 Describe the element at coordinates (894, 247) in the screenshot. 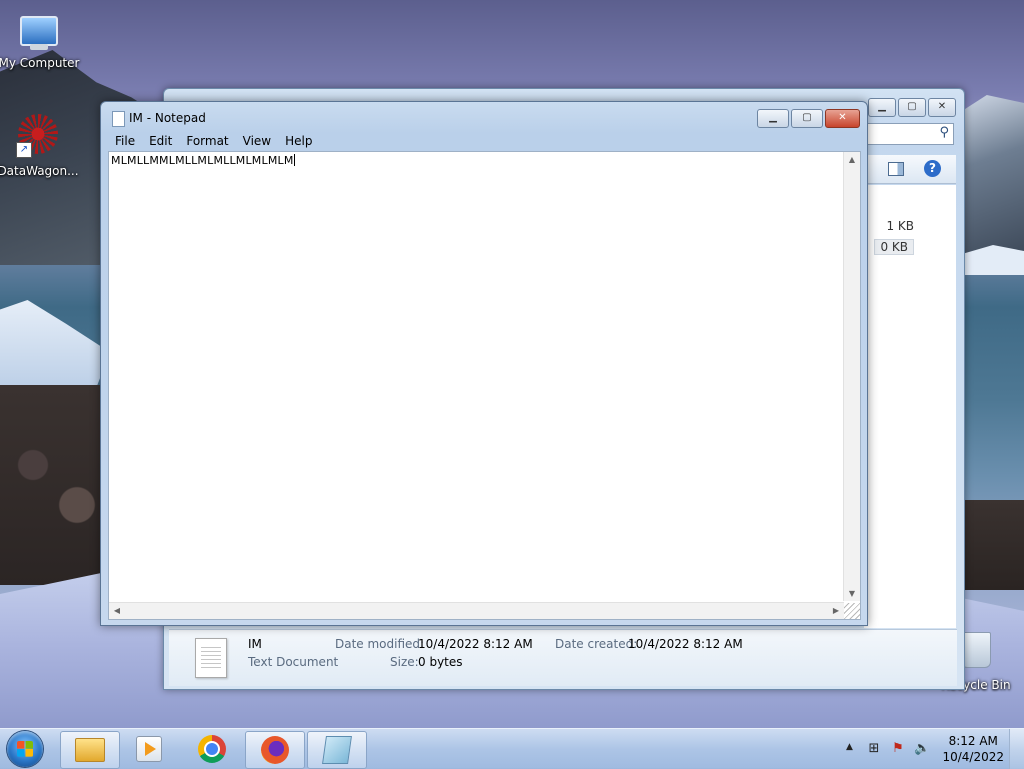

I see `file-size-cell-selected: 0 KB` at that location.